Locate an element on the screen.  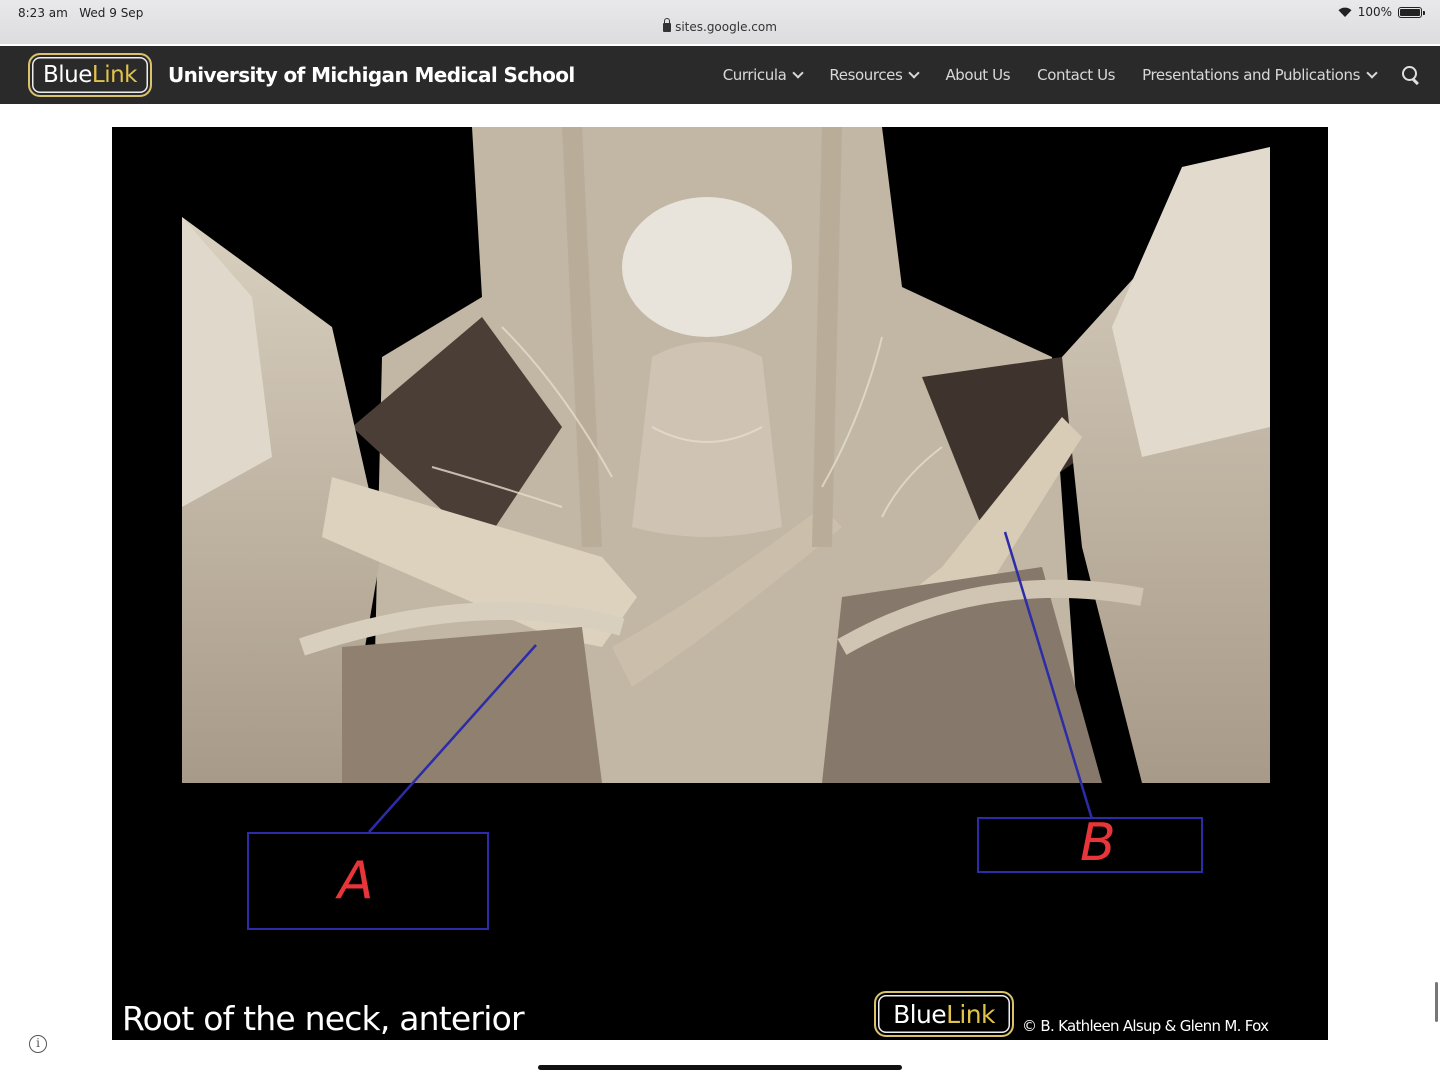
clock-time: 8:23 am is located at coordinates (43, 13).